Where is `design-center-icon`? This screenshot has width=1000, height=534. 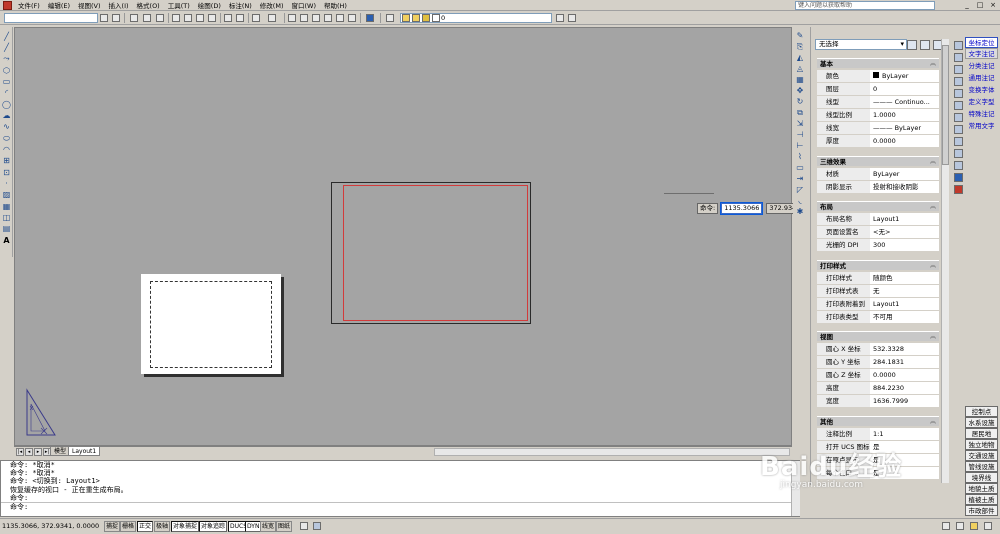 design-center-icon is located at coordinates (352, 18).